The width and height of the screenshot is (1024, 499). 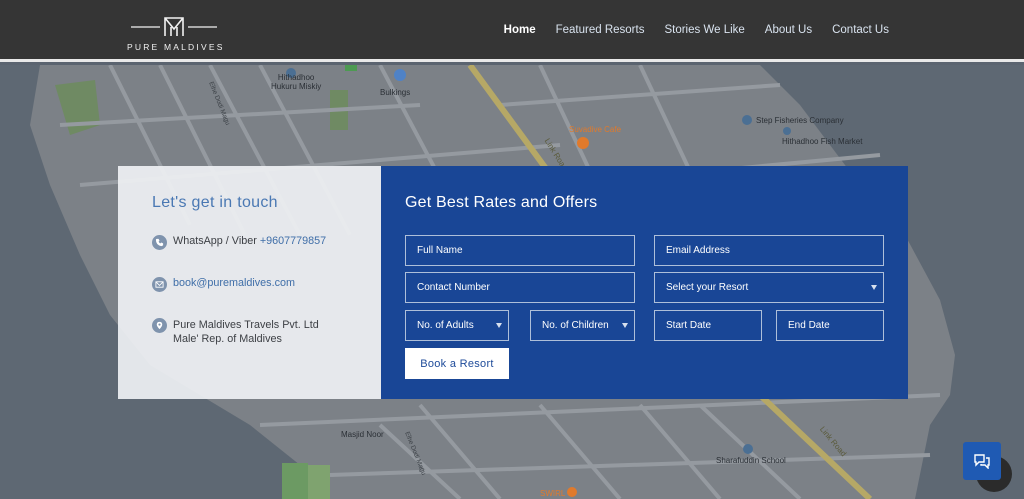 What do you see at coordinates (246, 325) in the screenshot?
I see `address-line-1: Pure Maldives Travels Pvt. Ltd` at bounding box center [246, 325].